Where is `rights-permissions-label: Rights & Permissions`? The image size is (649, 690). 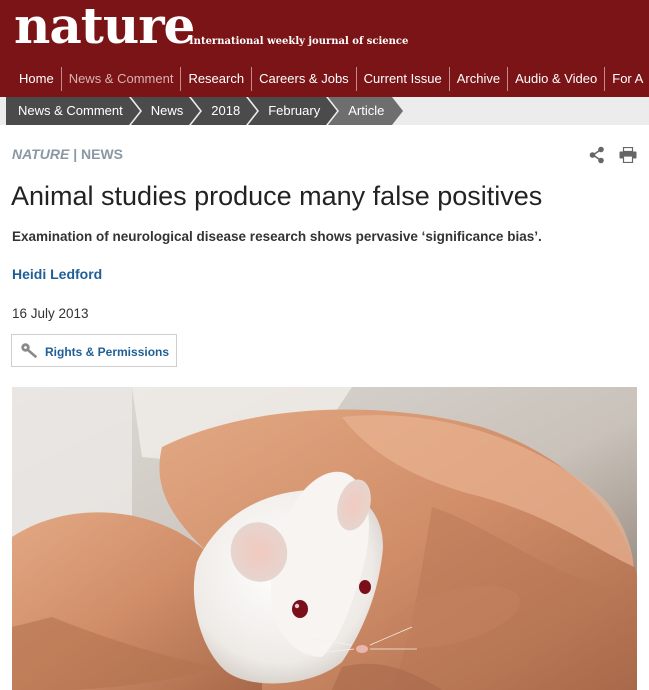
rights-permissions-label: Rights & Permissions is located at coordinates (107, 352).